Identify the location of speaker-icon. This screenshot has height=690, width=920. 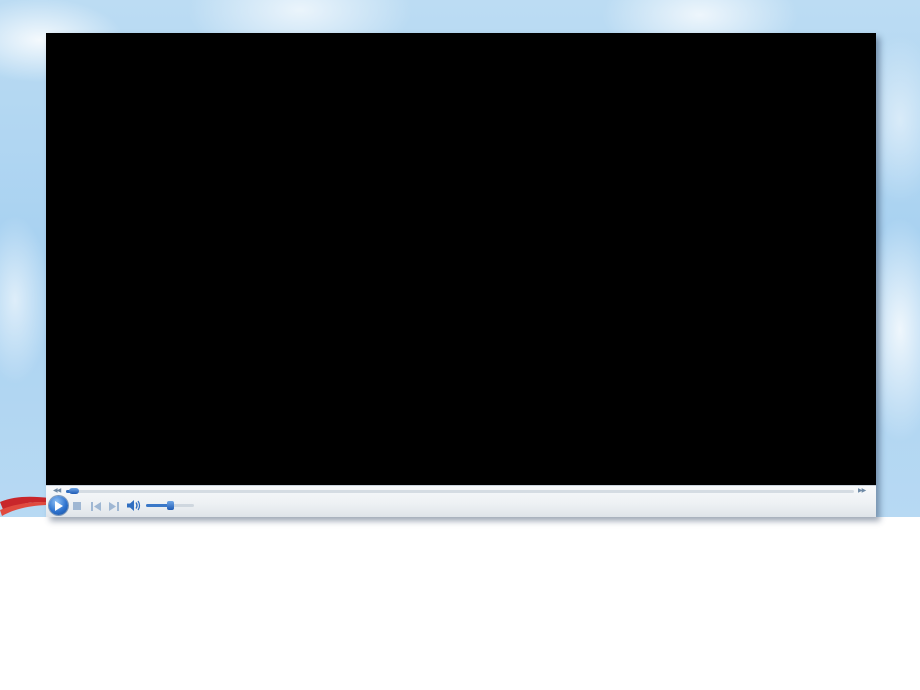
(133, 505).